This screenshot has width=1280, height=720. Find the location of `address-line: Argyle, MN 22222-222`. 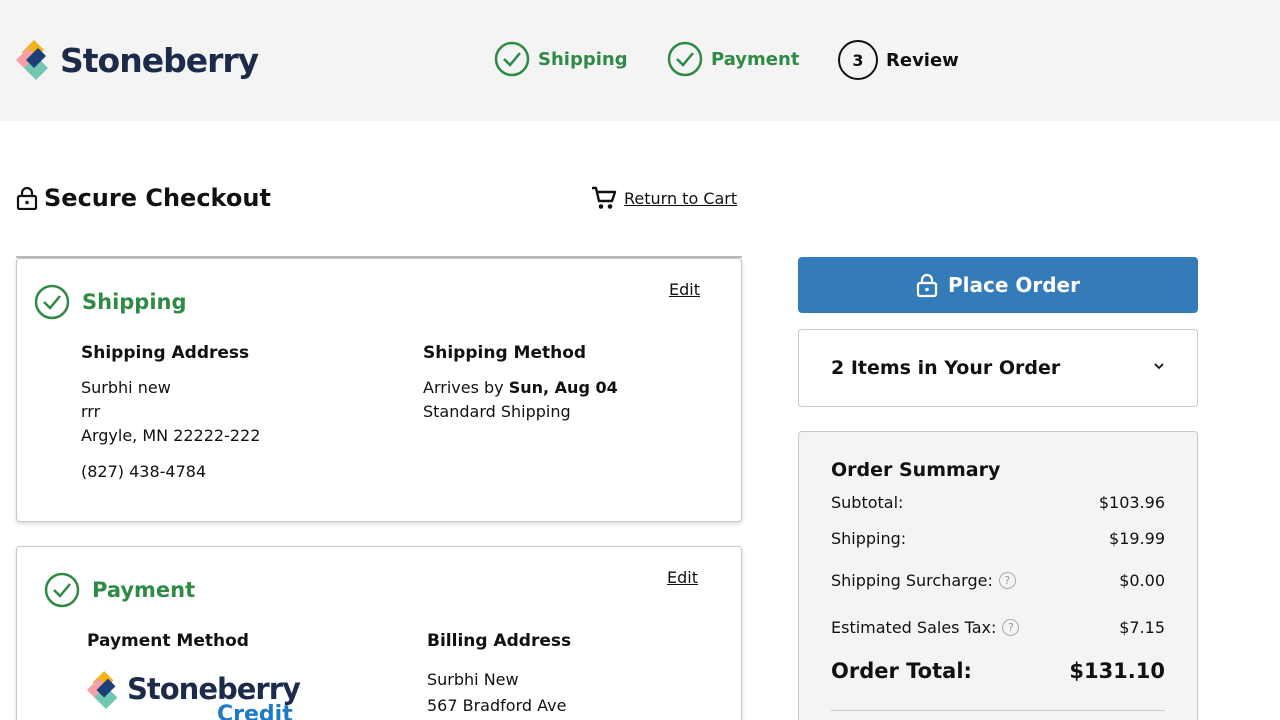

address-line: Argyle, MN 22222-222 is located at coordinates (171, 435).